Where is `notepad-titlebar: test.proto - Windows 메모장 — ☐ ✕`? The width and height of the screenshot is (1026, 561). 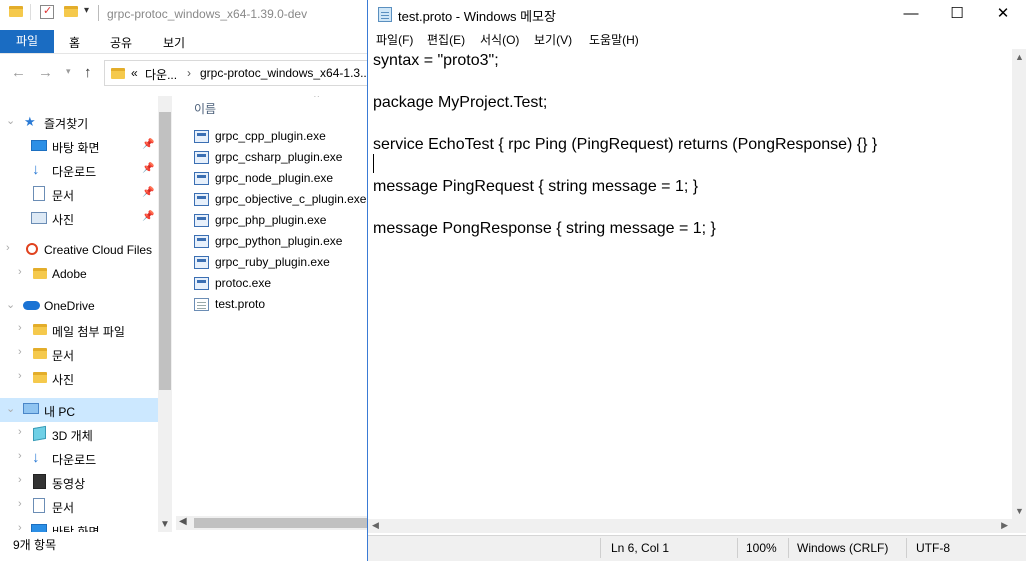 notepad-titlebar: test.proto - Windows 메모장 — ☐ ✕ is located at coordinates (697, 14).